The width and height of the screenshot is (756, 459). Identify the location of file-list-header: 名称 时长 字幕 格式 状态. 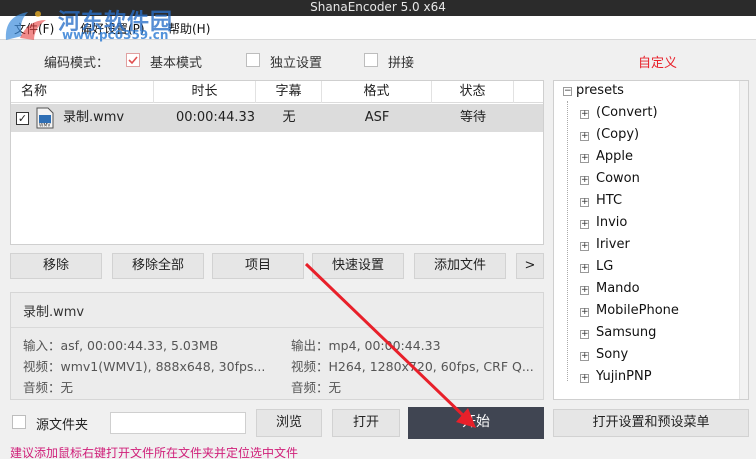
(277, 92).